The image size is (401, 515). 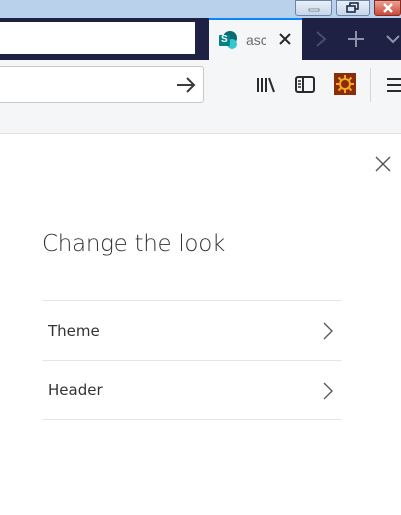 What do you see at coordinates (345, 84) in the screenshot?
I see `extension-icon` at bounding box center [345, 84].